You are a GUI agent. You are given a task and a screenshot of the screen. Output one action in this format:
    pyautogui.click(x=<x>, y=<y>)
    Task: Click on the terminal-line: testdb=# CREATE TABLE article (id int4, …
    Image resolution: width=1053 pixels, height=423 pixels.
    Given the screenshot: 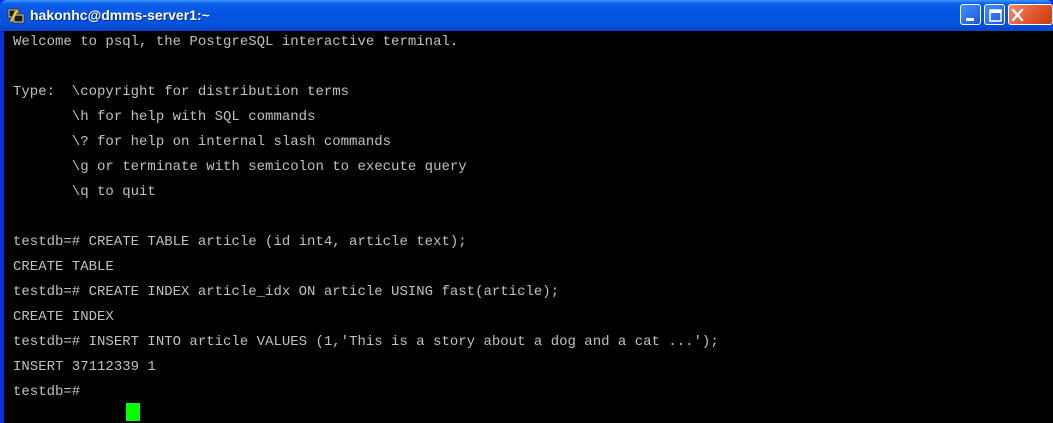 What is the action you would take?
    pyautogui.click(x=240, y=242)
    